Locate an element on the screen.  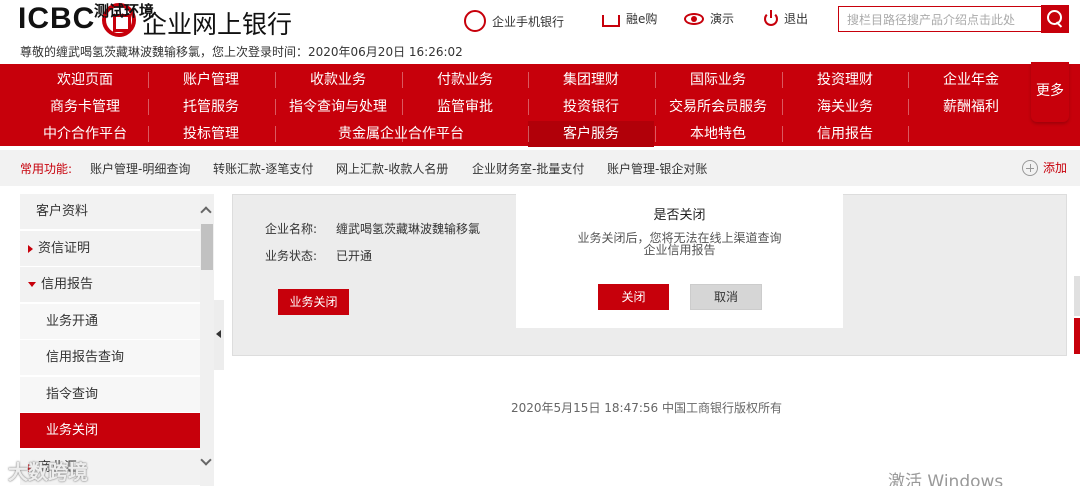
search-input: 搜栏目路径搜产品介绍点击此处 is located at coordinates (940, 19).